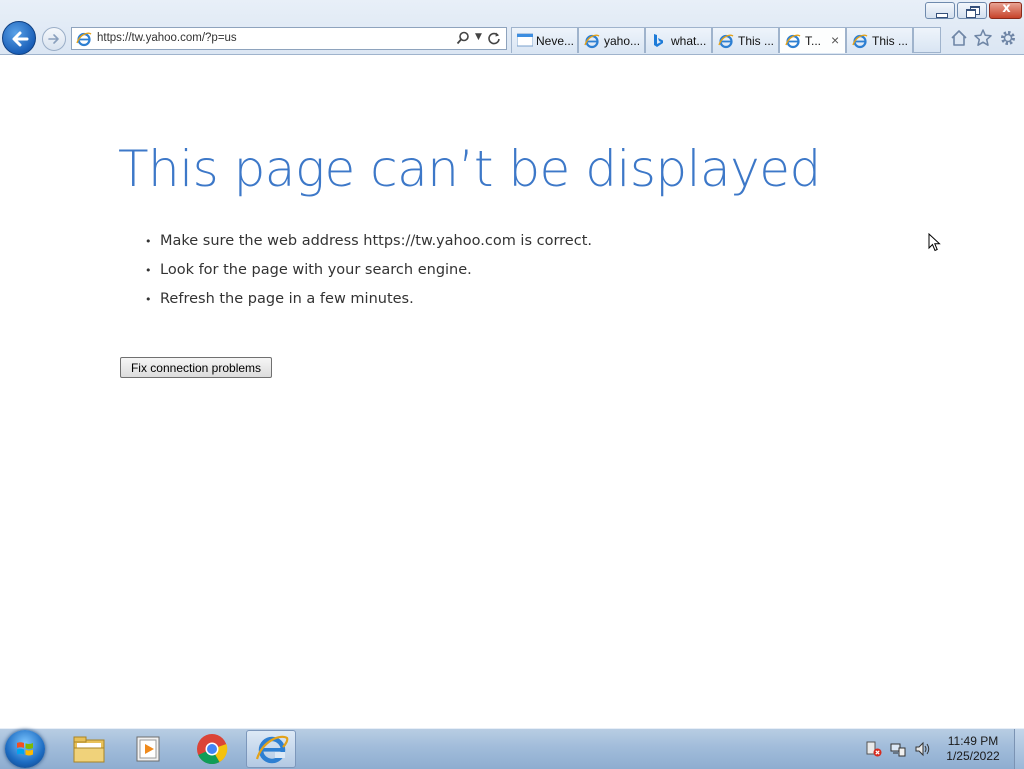 The image size is (1024, 769). I want to click on media-player-icon, so click(148, 749).